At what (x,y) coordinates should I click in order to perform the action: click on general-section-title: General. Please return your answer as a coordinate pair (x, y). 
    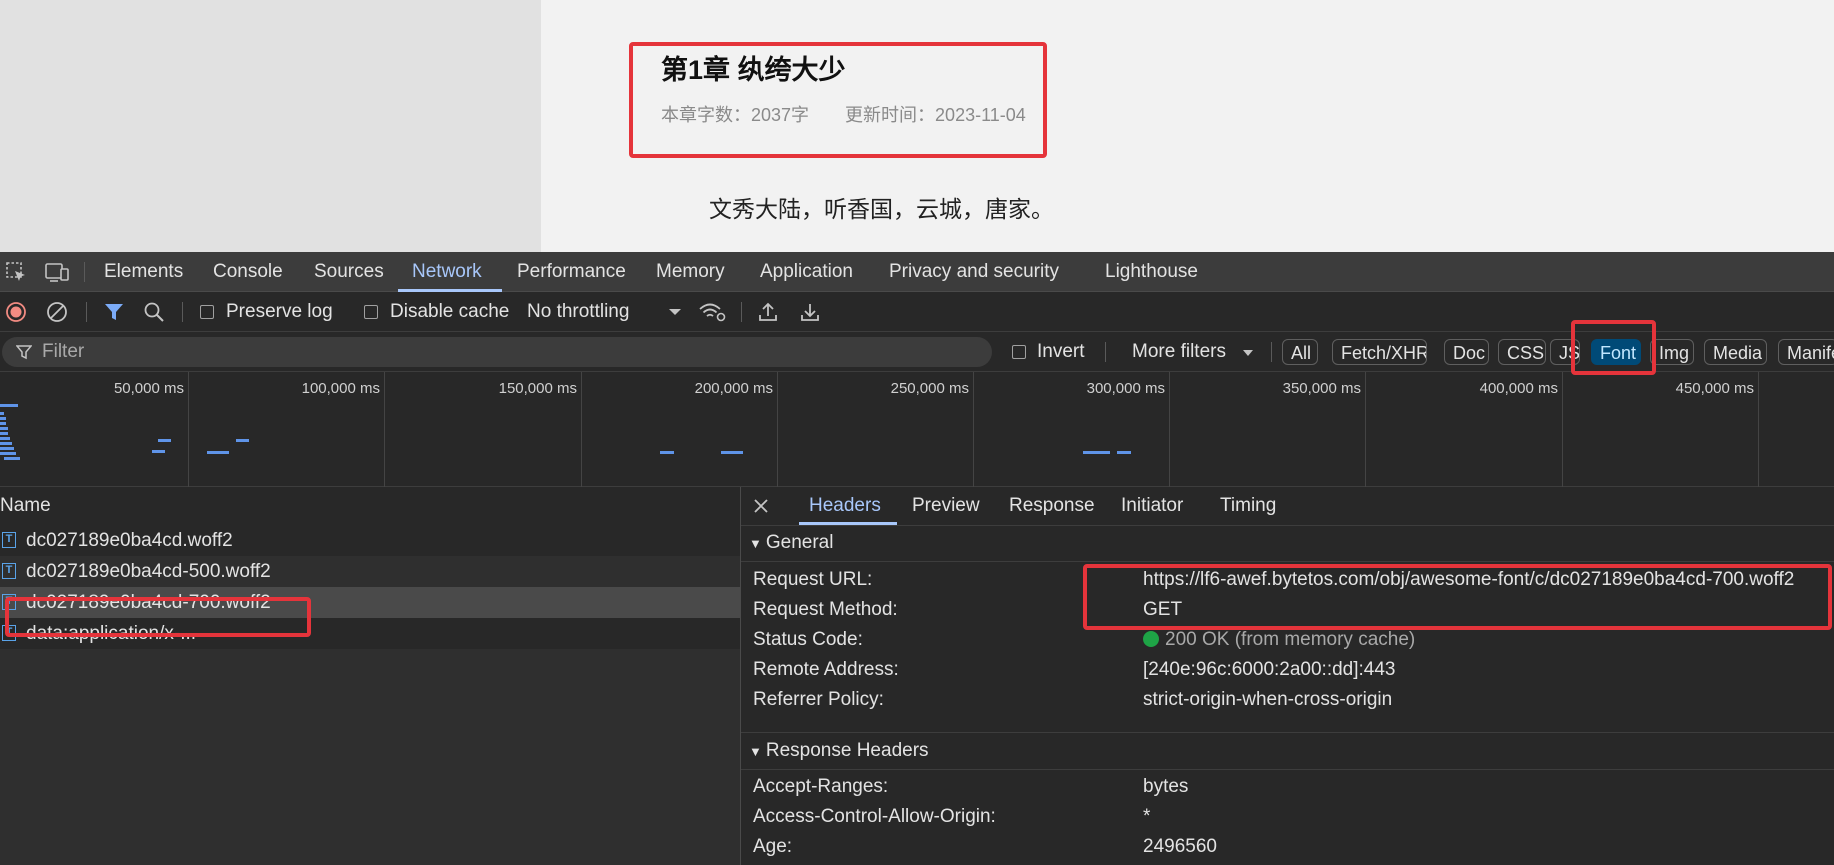
    Looking at the image, I should click on (799, 542).